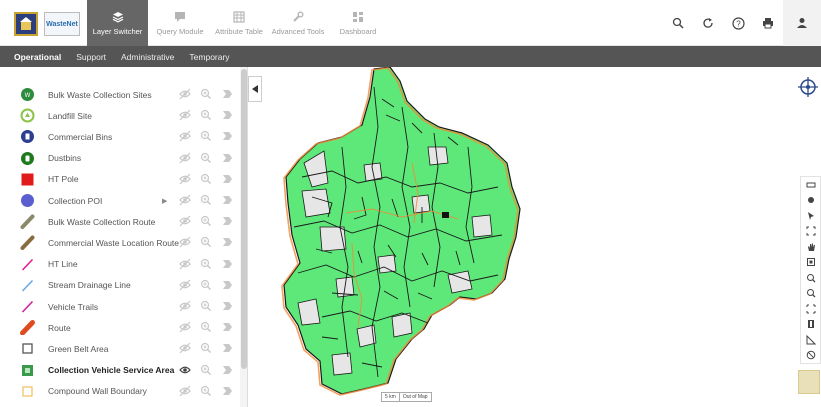 This screenshot has height=407, width=821. Describe the element at coordinates (810, 232) in the screenshot. I see `extent-icon` at that location.